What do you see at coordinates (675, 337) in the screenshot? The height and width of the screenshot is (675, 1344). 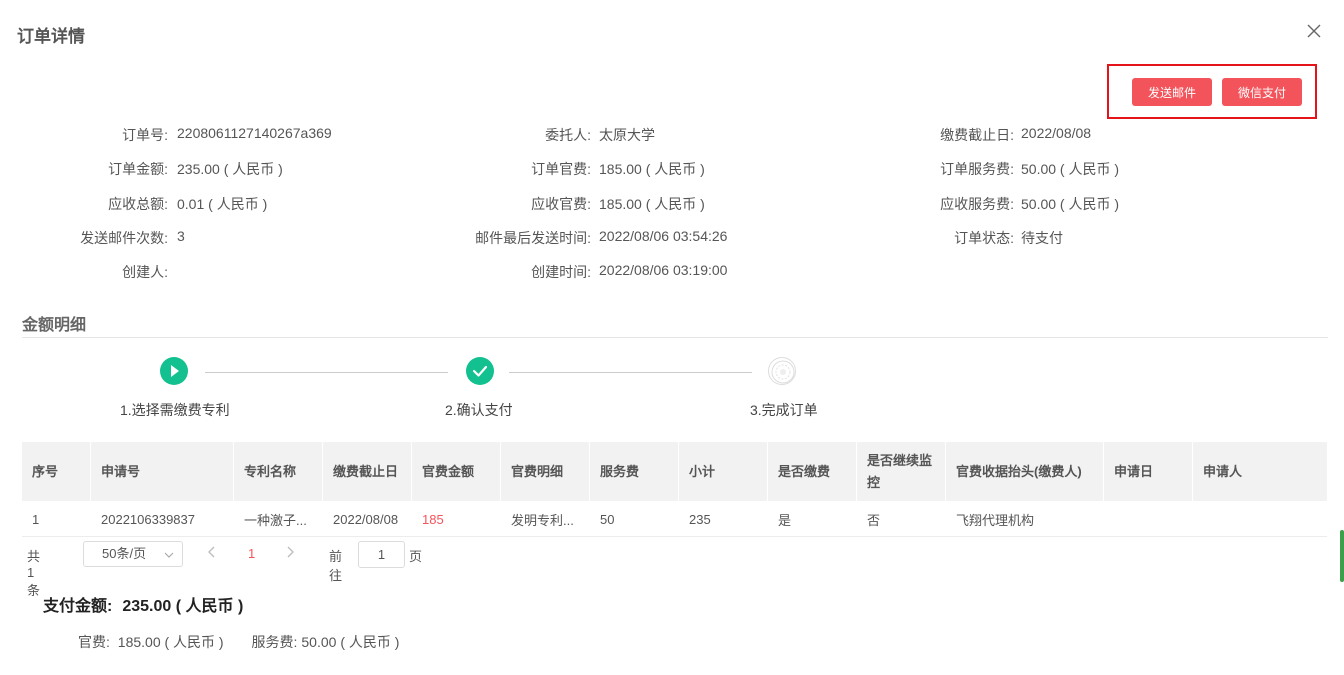 I see `divider` at bounding box center [675, 337].